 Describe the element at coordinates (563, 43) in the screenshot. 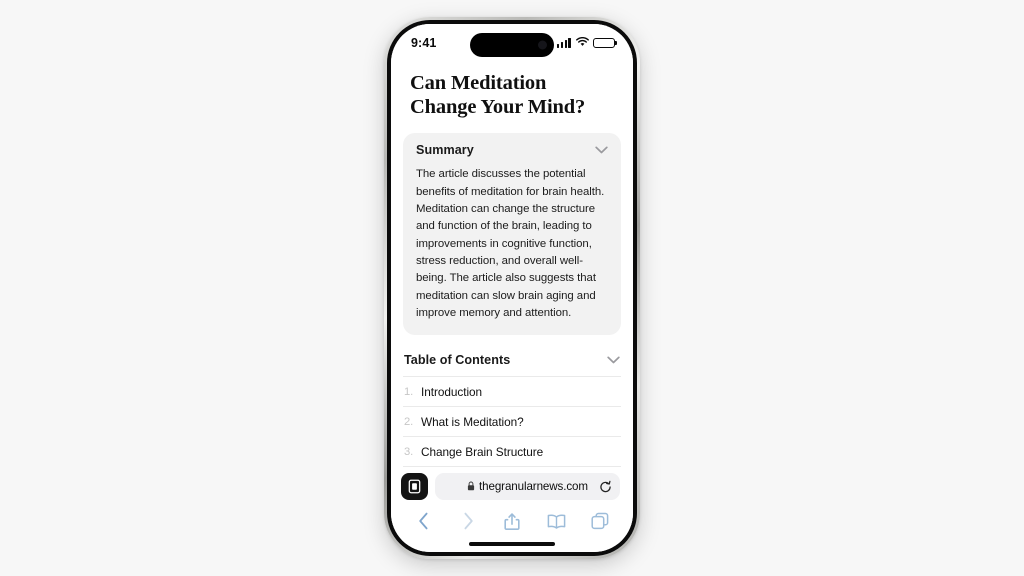

I see `cellular-signal-icon` at that location.